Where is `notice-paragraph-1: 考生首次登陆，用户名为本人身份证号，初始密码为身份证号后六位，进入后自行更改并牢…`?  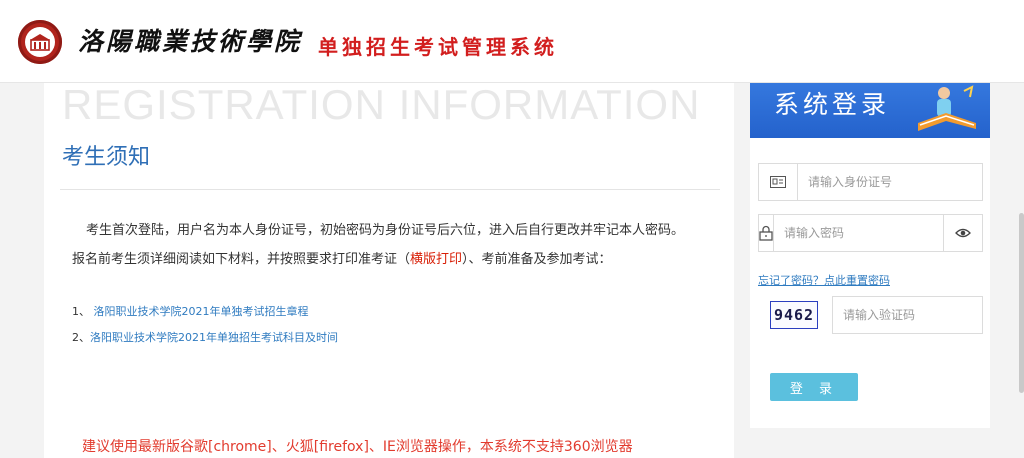 notice-paragraph-1: 考生首次登陆，用户名为本人身份证号，初始密码为身份证号后六位，进入后自行更改并牢… is located at coordinates (385, 230).